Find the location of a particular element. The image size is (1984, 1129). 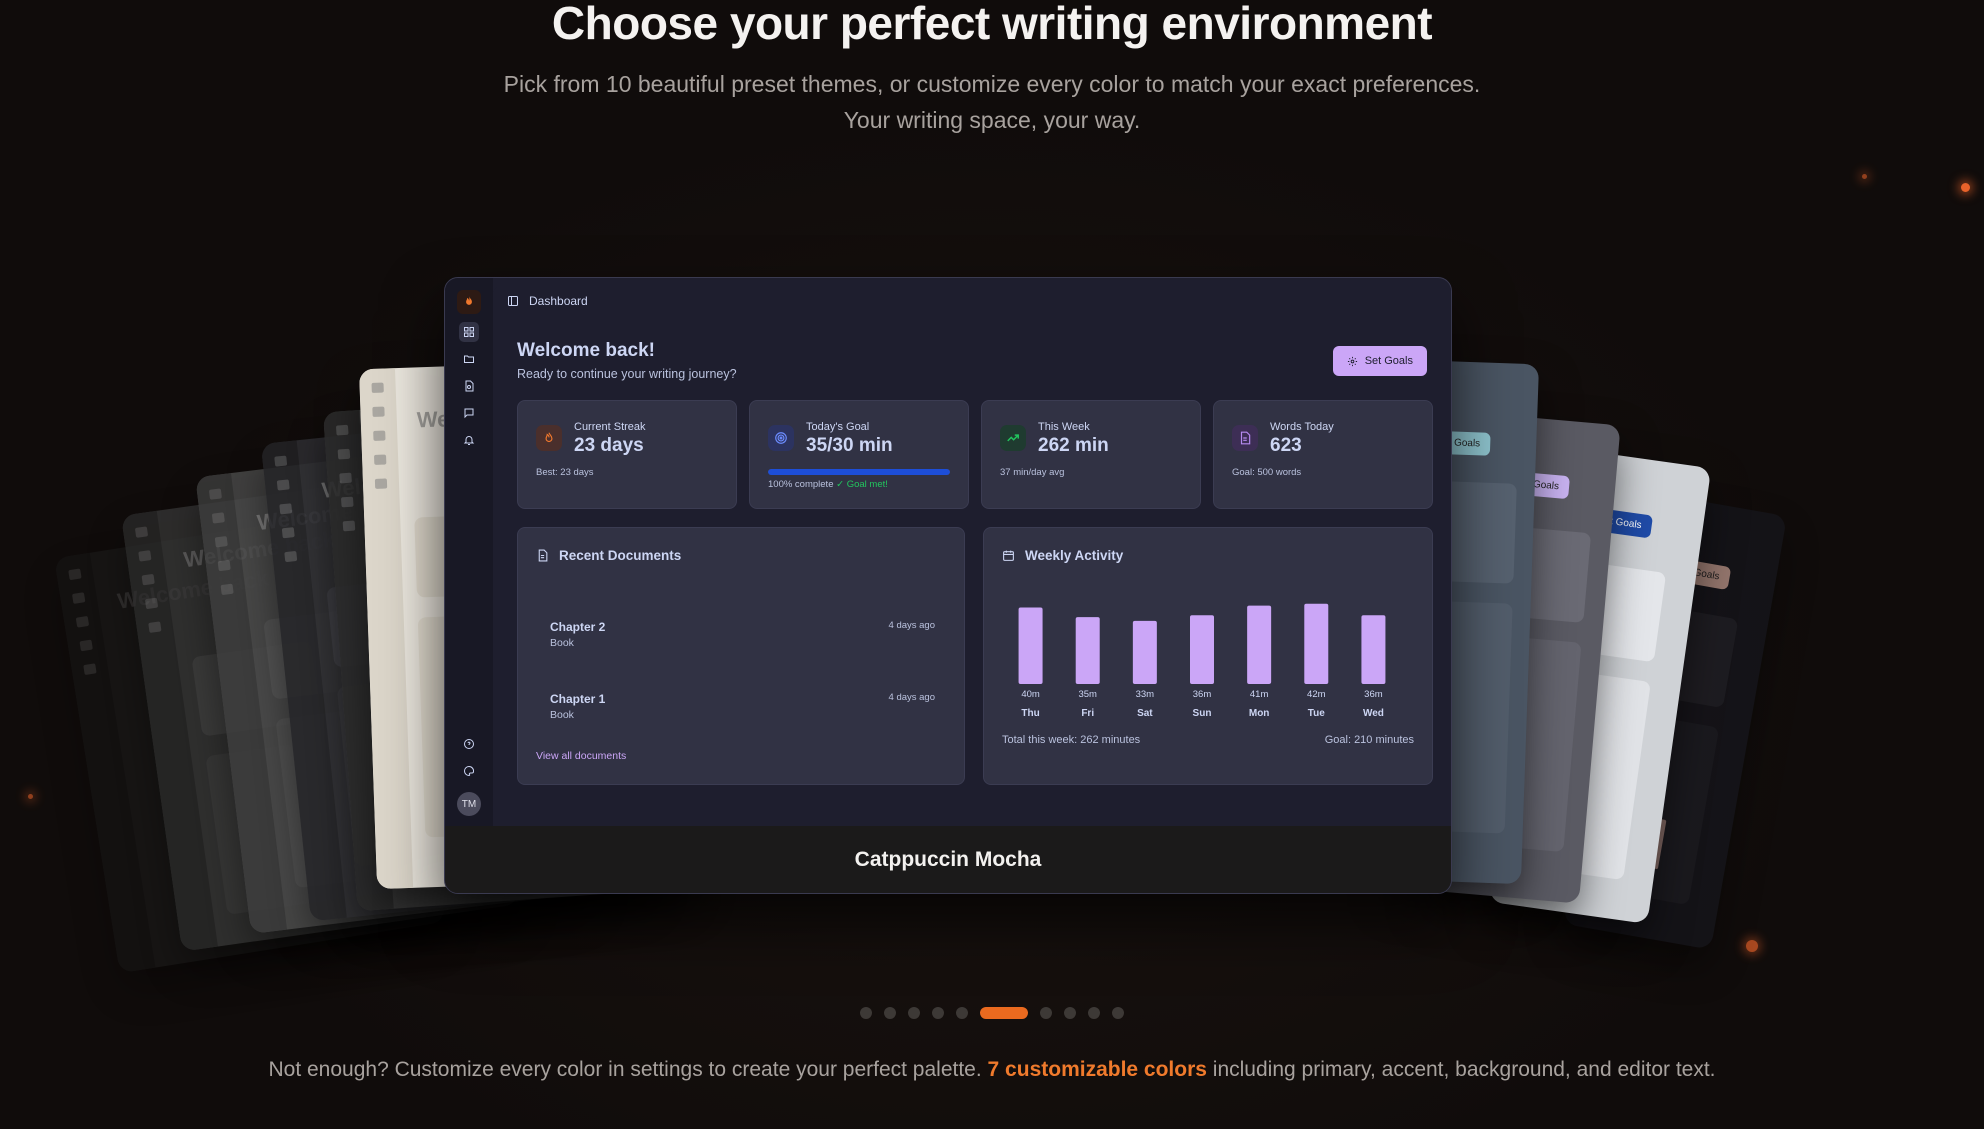

help-chat-icon is located at coordinates (469, 744).